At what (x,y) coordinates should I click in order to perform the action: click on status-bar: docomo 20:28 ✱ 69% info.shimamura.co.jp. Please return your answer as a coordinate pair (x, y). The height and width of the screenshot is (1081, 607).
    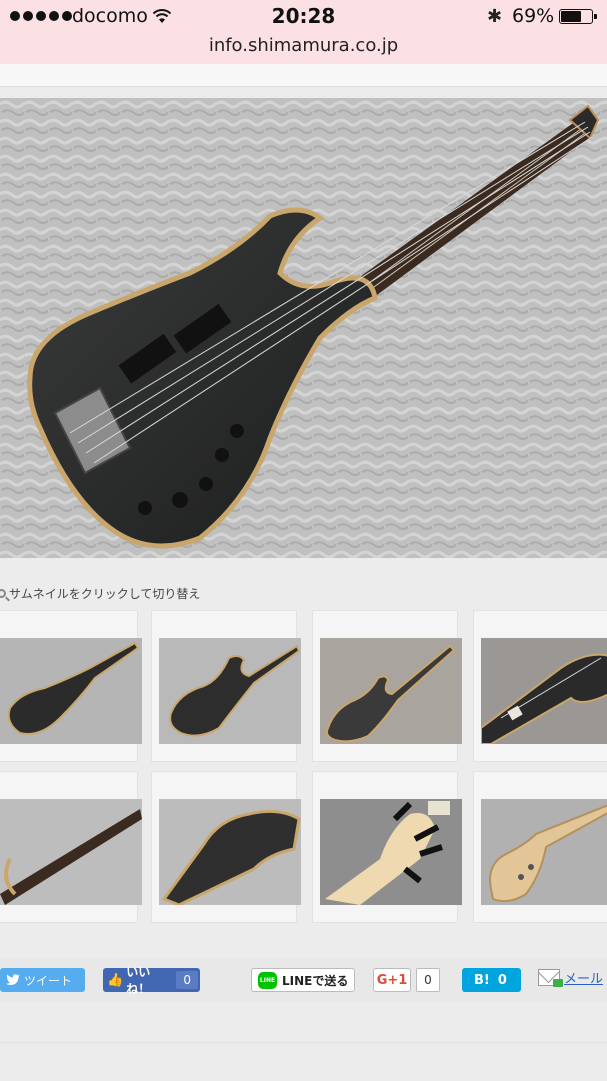
    Looking at the image, I should click on (303, 32).